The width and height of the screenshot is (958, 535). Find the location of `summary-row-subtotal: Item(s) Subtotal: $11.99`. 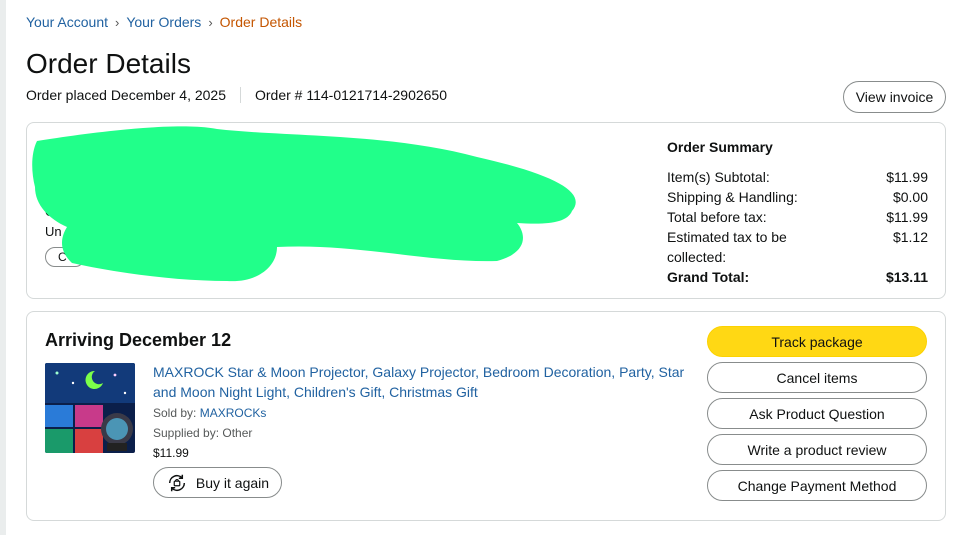

summary-row-subtotal: Item(s) Subtotal: $11.99 is located at coordinates (797, 177).